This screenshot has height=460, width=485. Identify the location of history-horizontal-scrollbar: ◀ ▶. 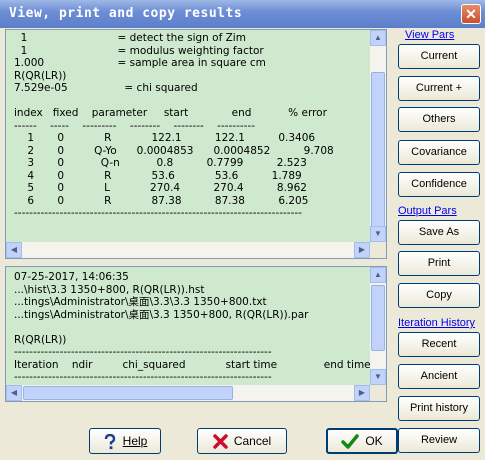
(188, 393).